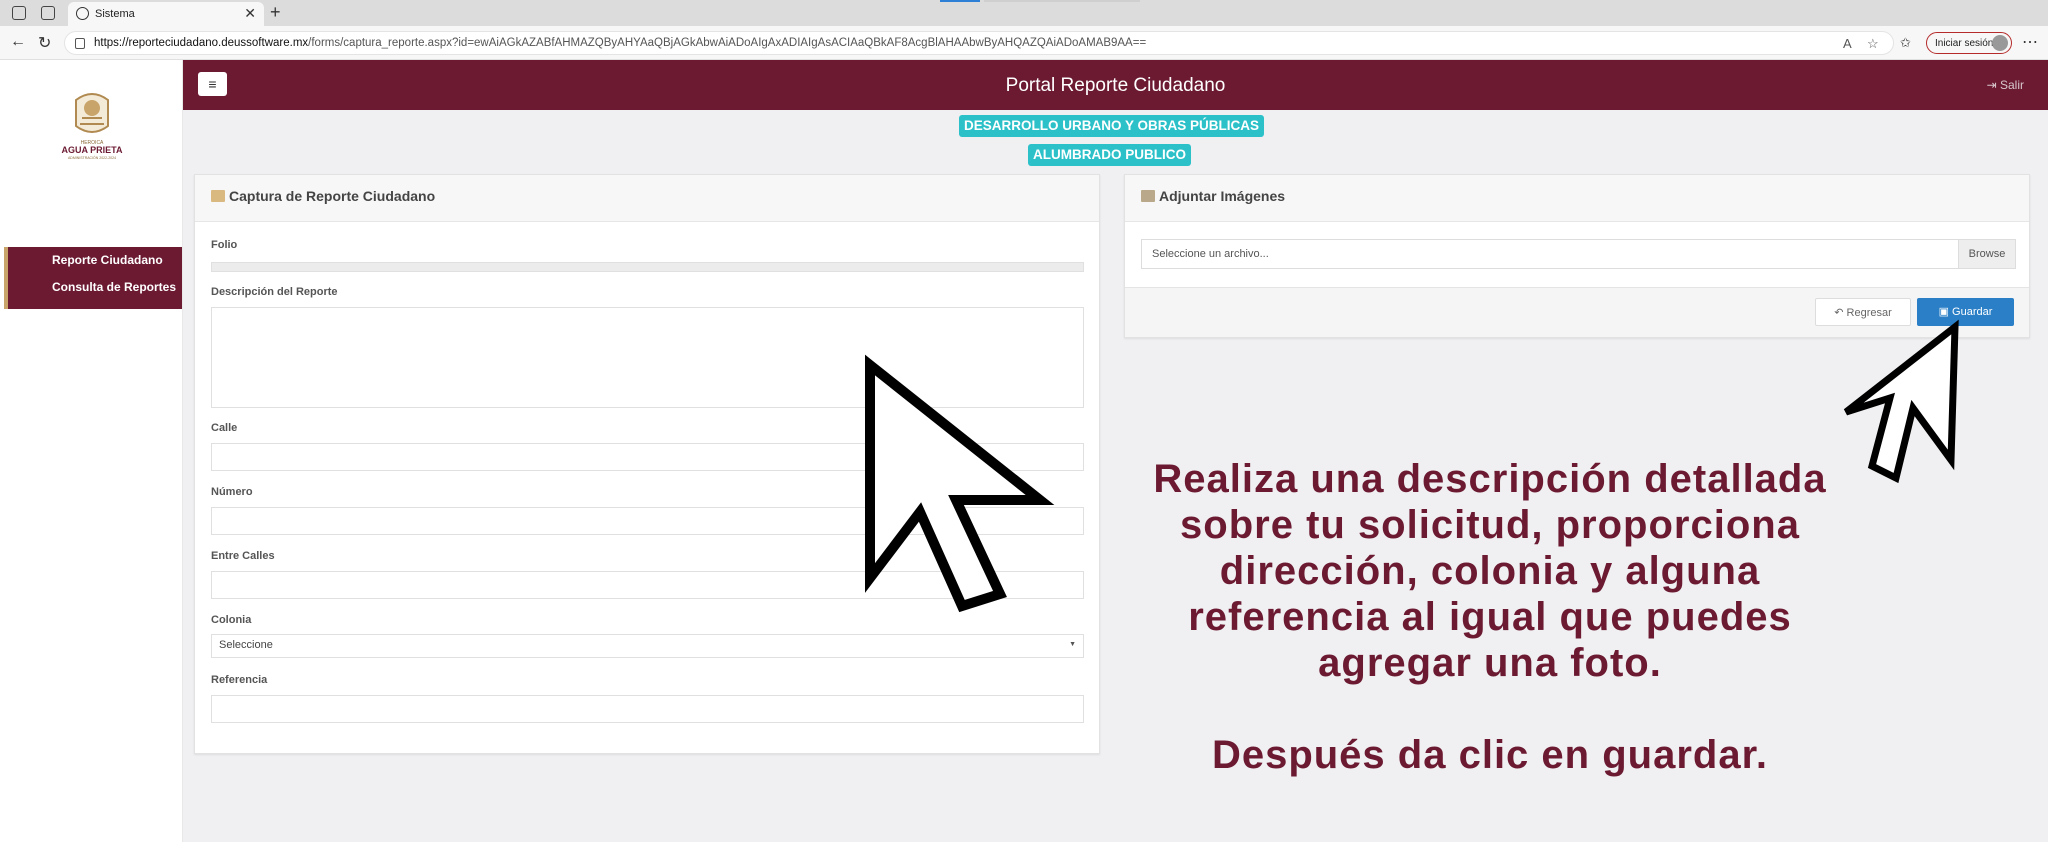 Image resolution: width=2048 pixels, height=842 pixels. I want to click on read-aloud-icon: A, so click(1847, 43).